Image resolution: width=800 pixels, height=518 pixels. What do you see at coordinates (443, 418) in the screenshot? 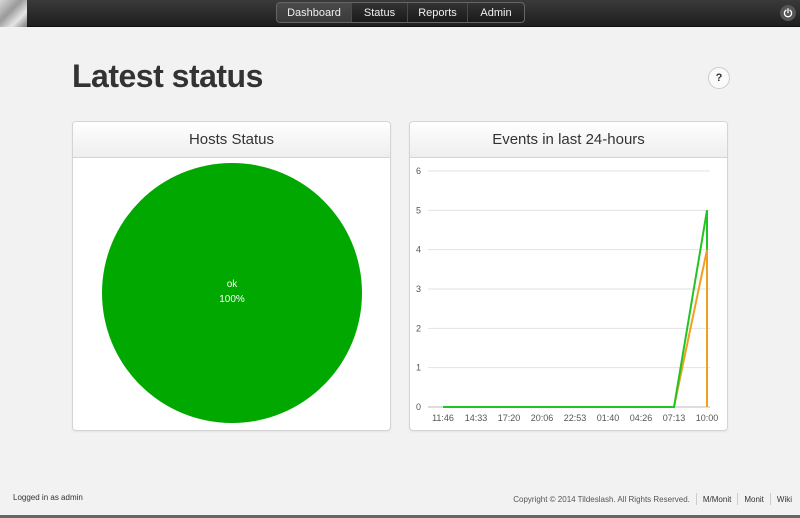
I see `x-tick-0: 11:46` at bounding box center [443, 418].